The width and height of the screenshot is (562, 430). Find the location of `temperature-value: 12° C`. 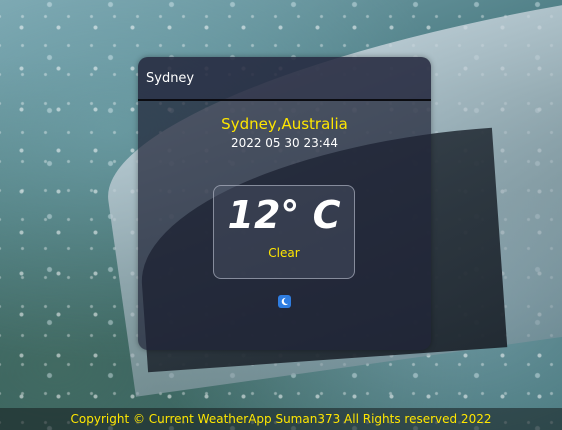

temperature-value: 12° C is located at coordinates (284, 215).